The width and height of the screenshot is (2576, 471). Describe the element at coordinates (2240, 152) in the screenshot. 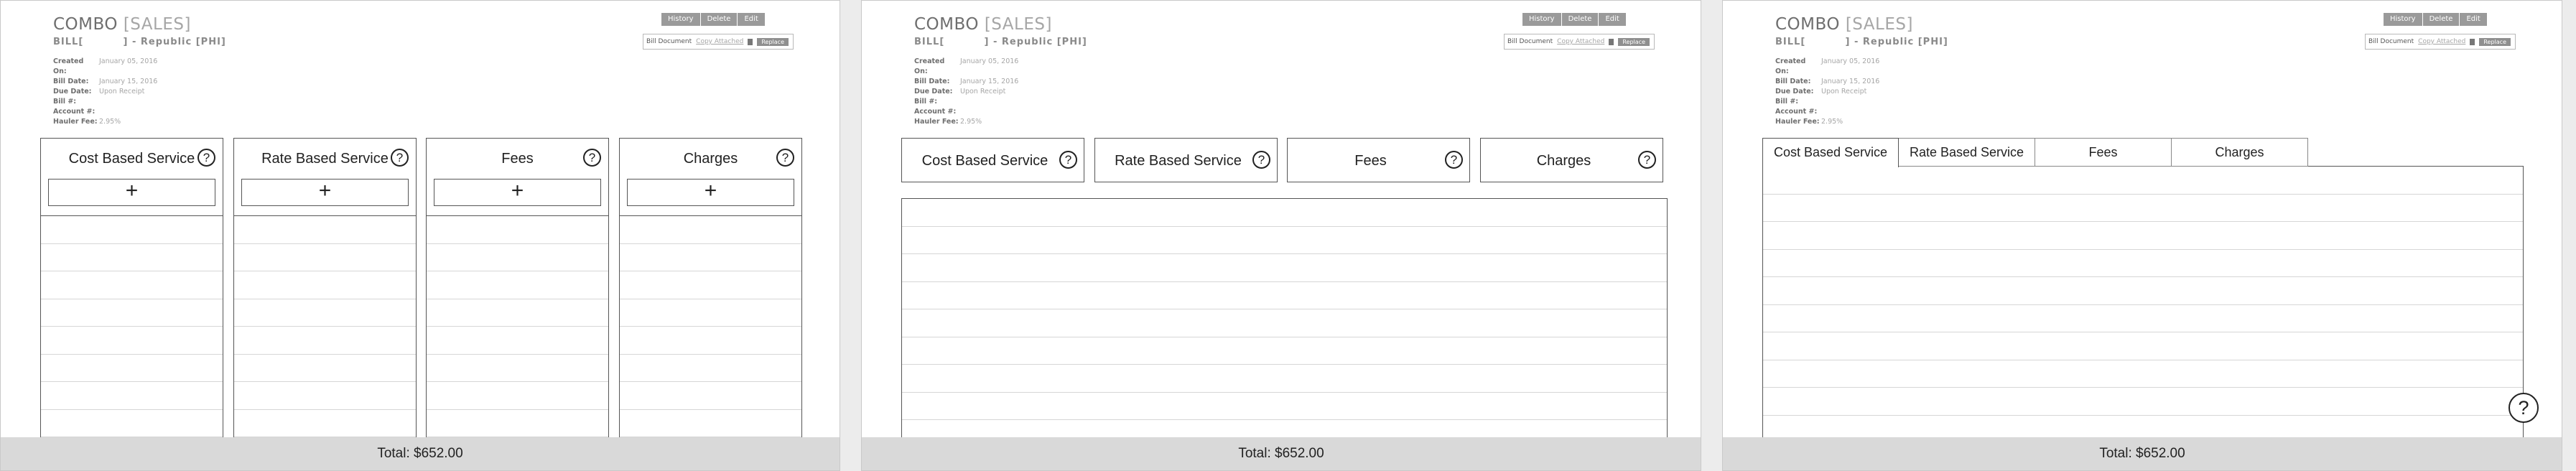

I see `tab-charges: Charges` at that location.